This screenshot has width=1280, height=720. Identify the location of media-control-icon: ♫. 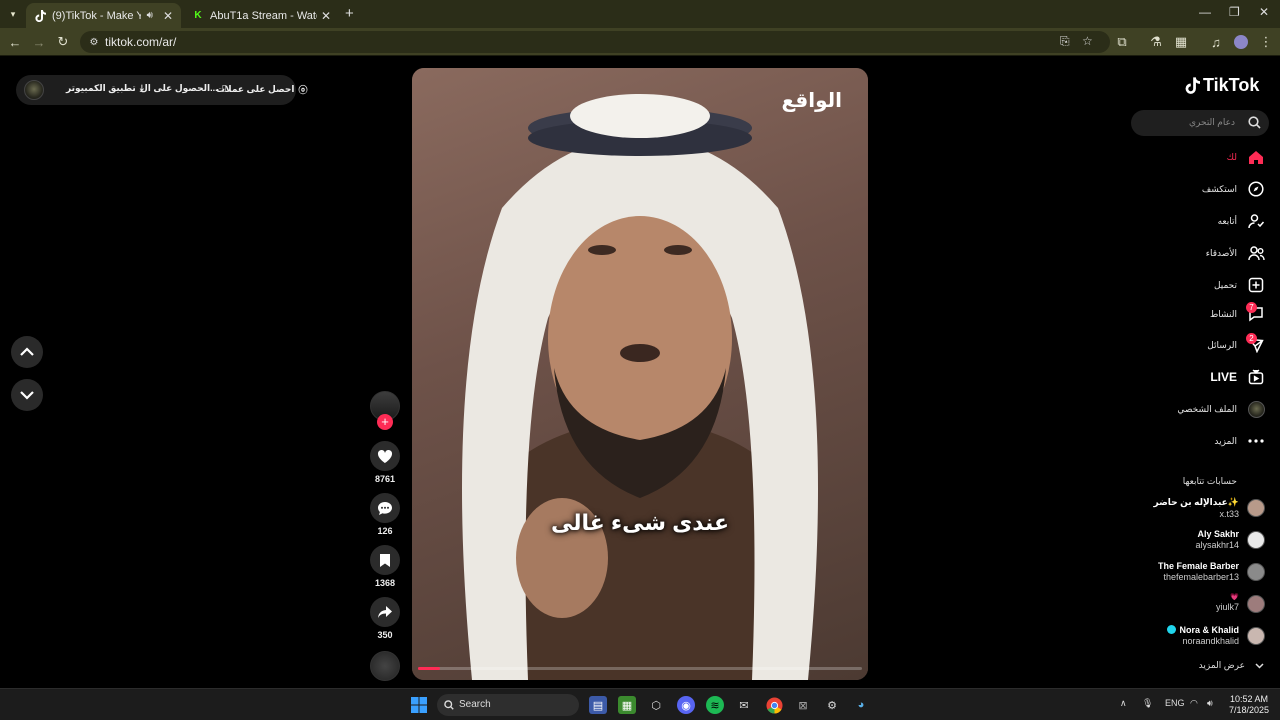
(1216, 42).